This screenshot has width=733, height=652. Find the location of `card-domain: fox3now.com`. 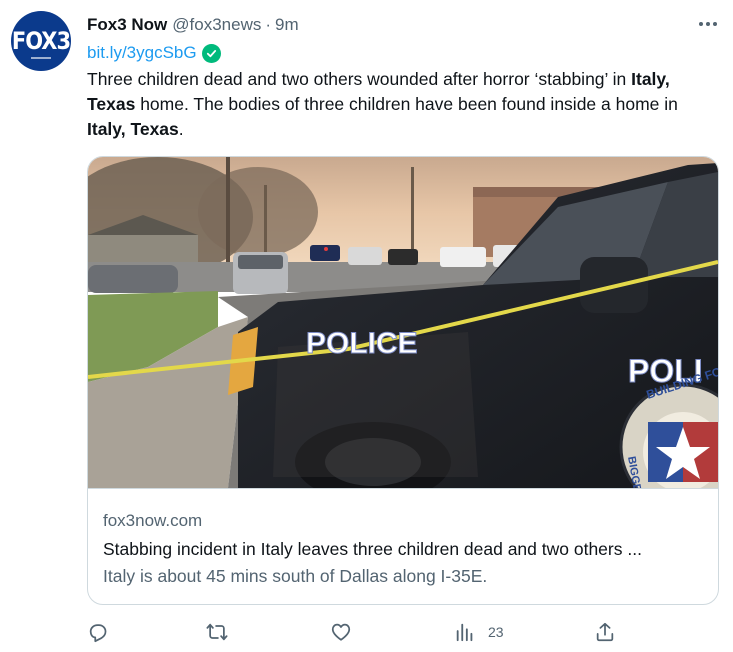

card-domain: fox3now.com is located at coordinates (153, 520).